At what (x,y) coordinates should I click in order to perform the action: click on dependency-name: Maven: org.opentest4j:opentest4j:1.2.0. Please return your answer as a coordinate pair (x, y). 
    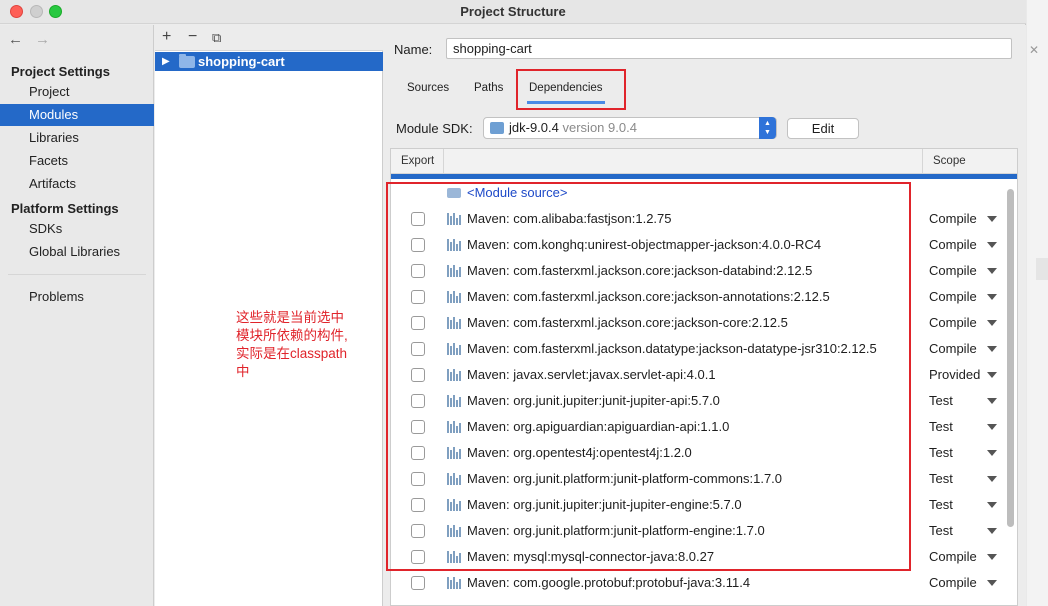
    Looking at the image, I should click on (579, 452).